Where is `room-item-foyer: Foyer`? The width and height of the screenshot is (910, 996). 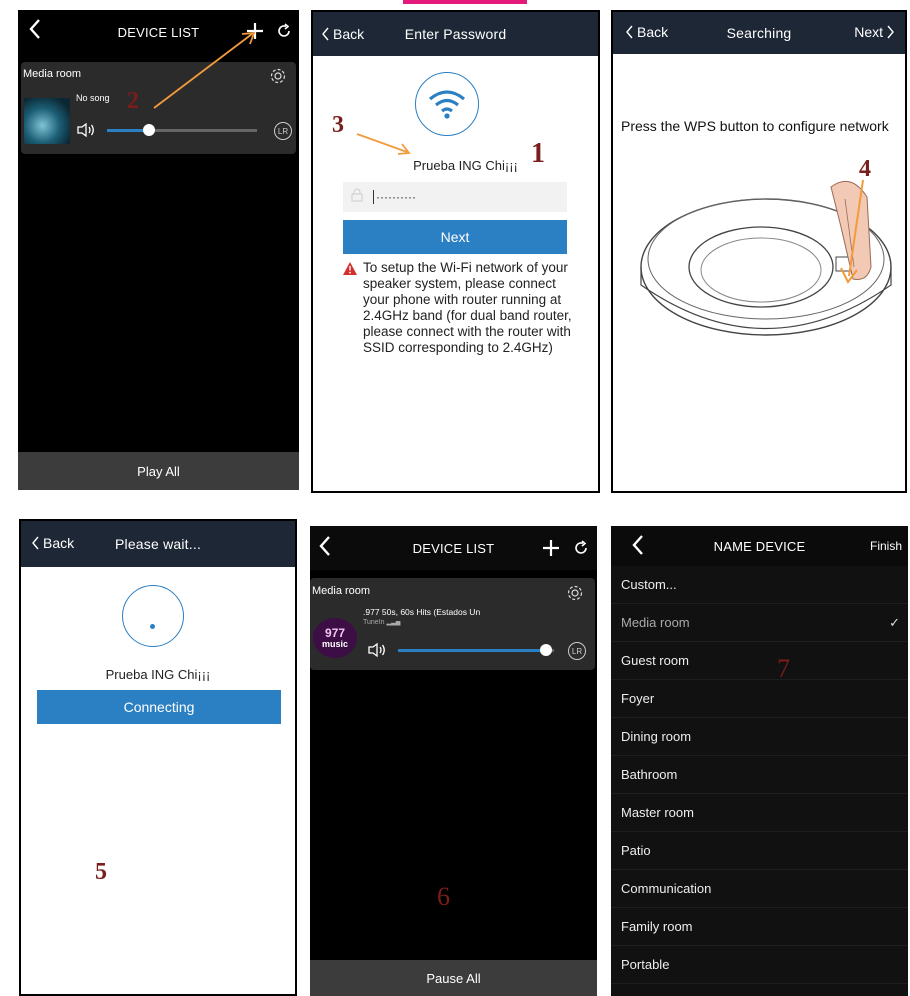 room-item-foyer: Foyer is located at coordinates (759, 699).